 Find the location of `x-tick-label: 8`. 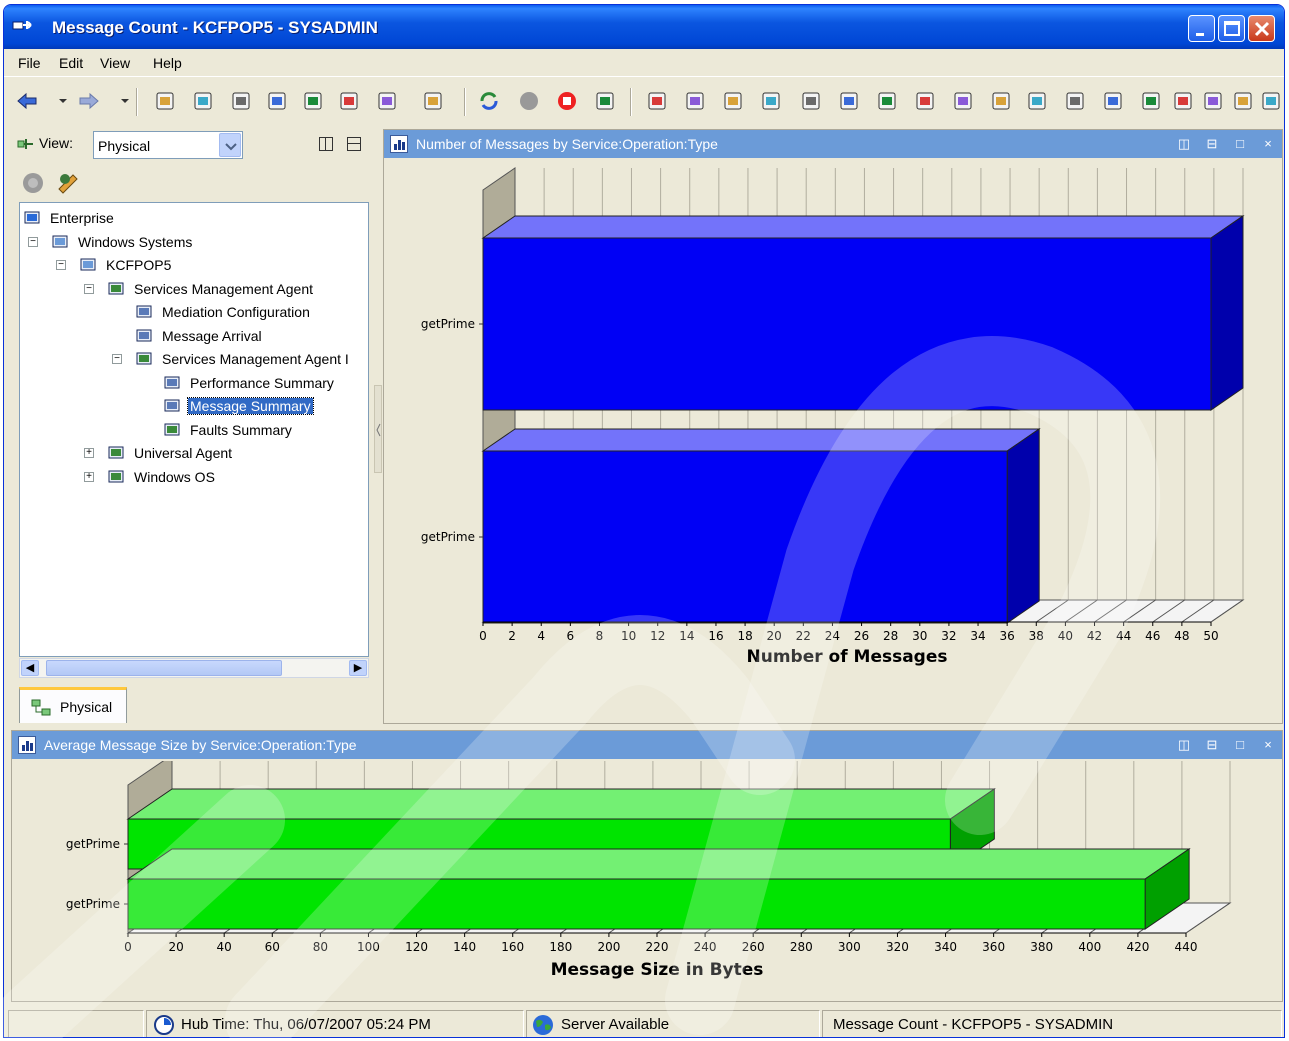

x-tick-label: 8 is located at coordinates (600, 636).